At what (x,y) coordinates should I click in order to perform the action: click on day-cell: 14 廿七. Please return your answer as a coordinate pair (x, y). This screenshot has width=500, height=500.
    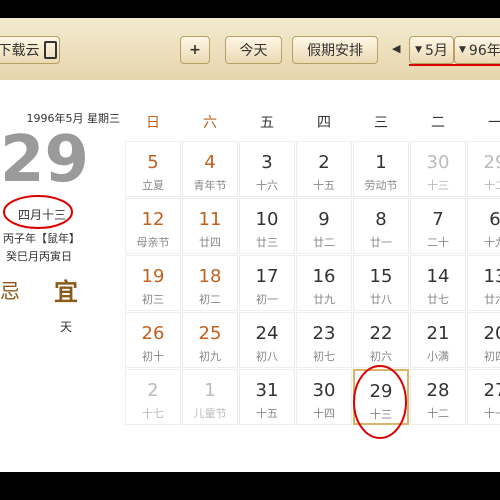
    Looking at the image, I should click on (438, 283).